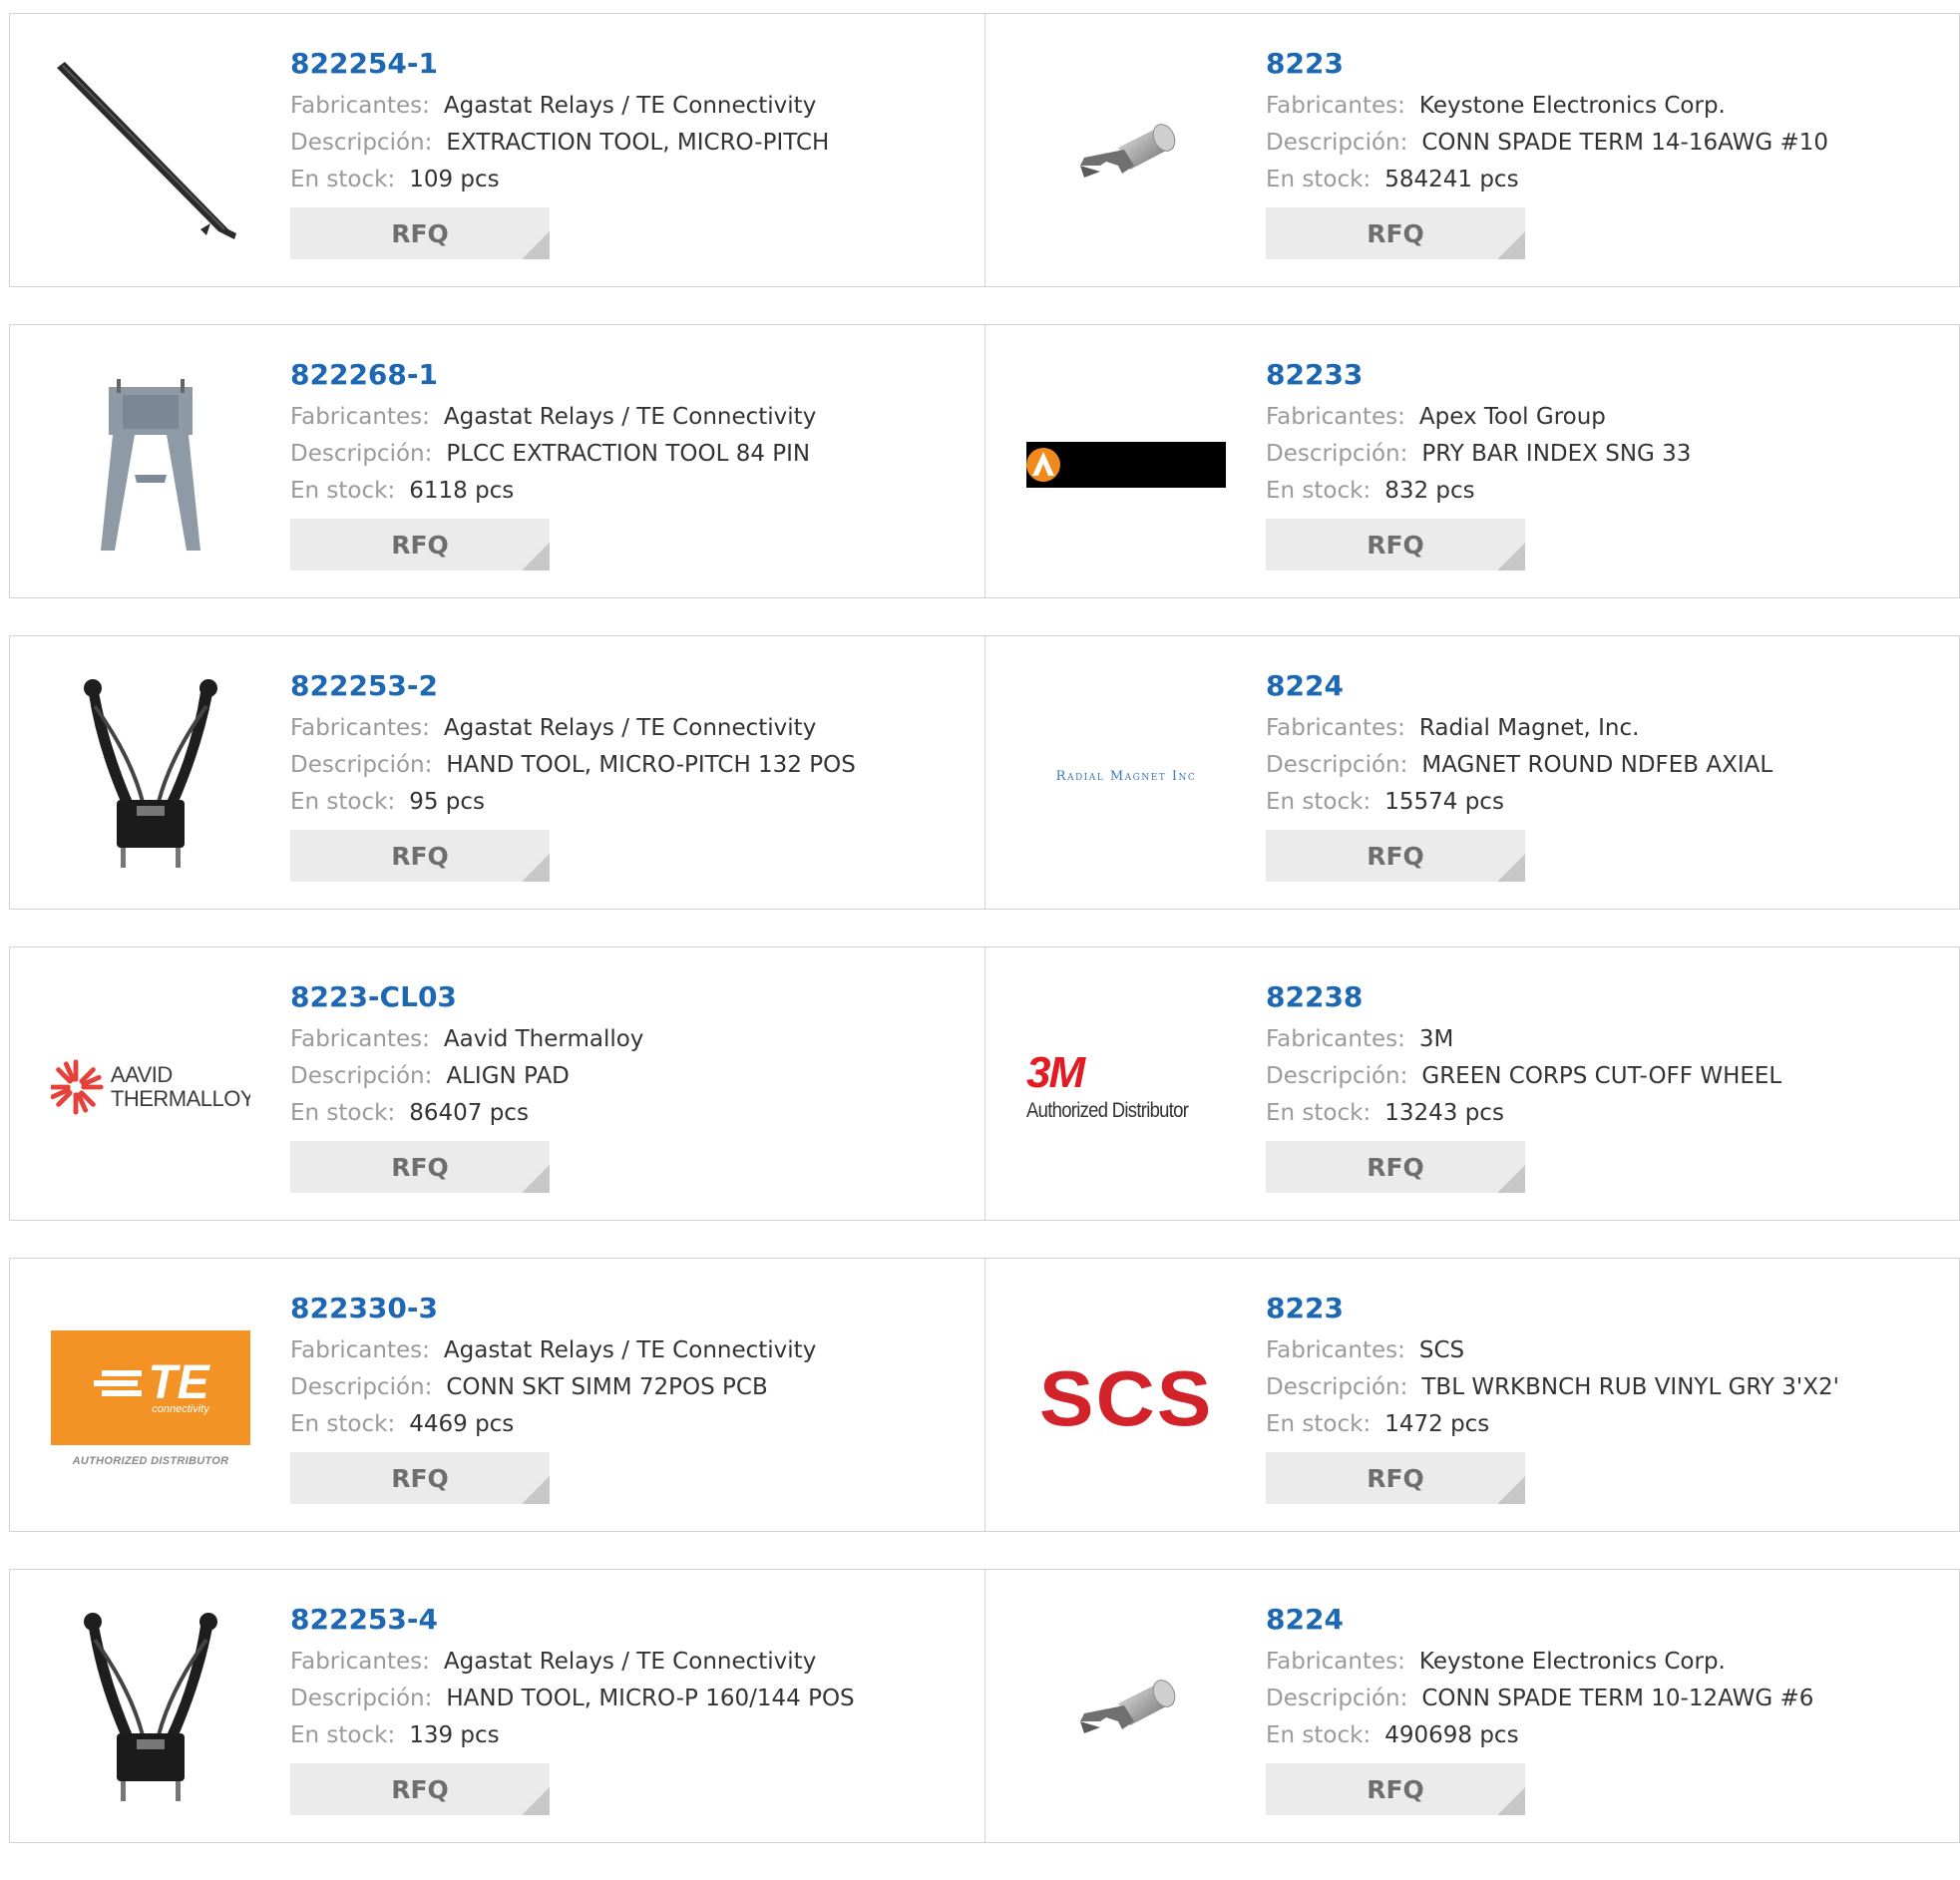 The height and width of the screenshot is (1880, 1960). Describe the element at coordinates (455, 179) in the screenshot. I see `stock-value: 109 pcs` at that location.